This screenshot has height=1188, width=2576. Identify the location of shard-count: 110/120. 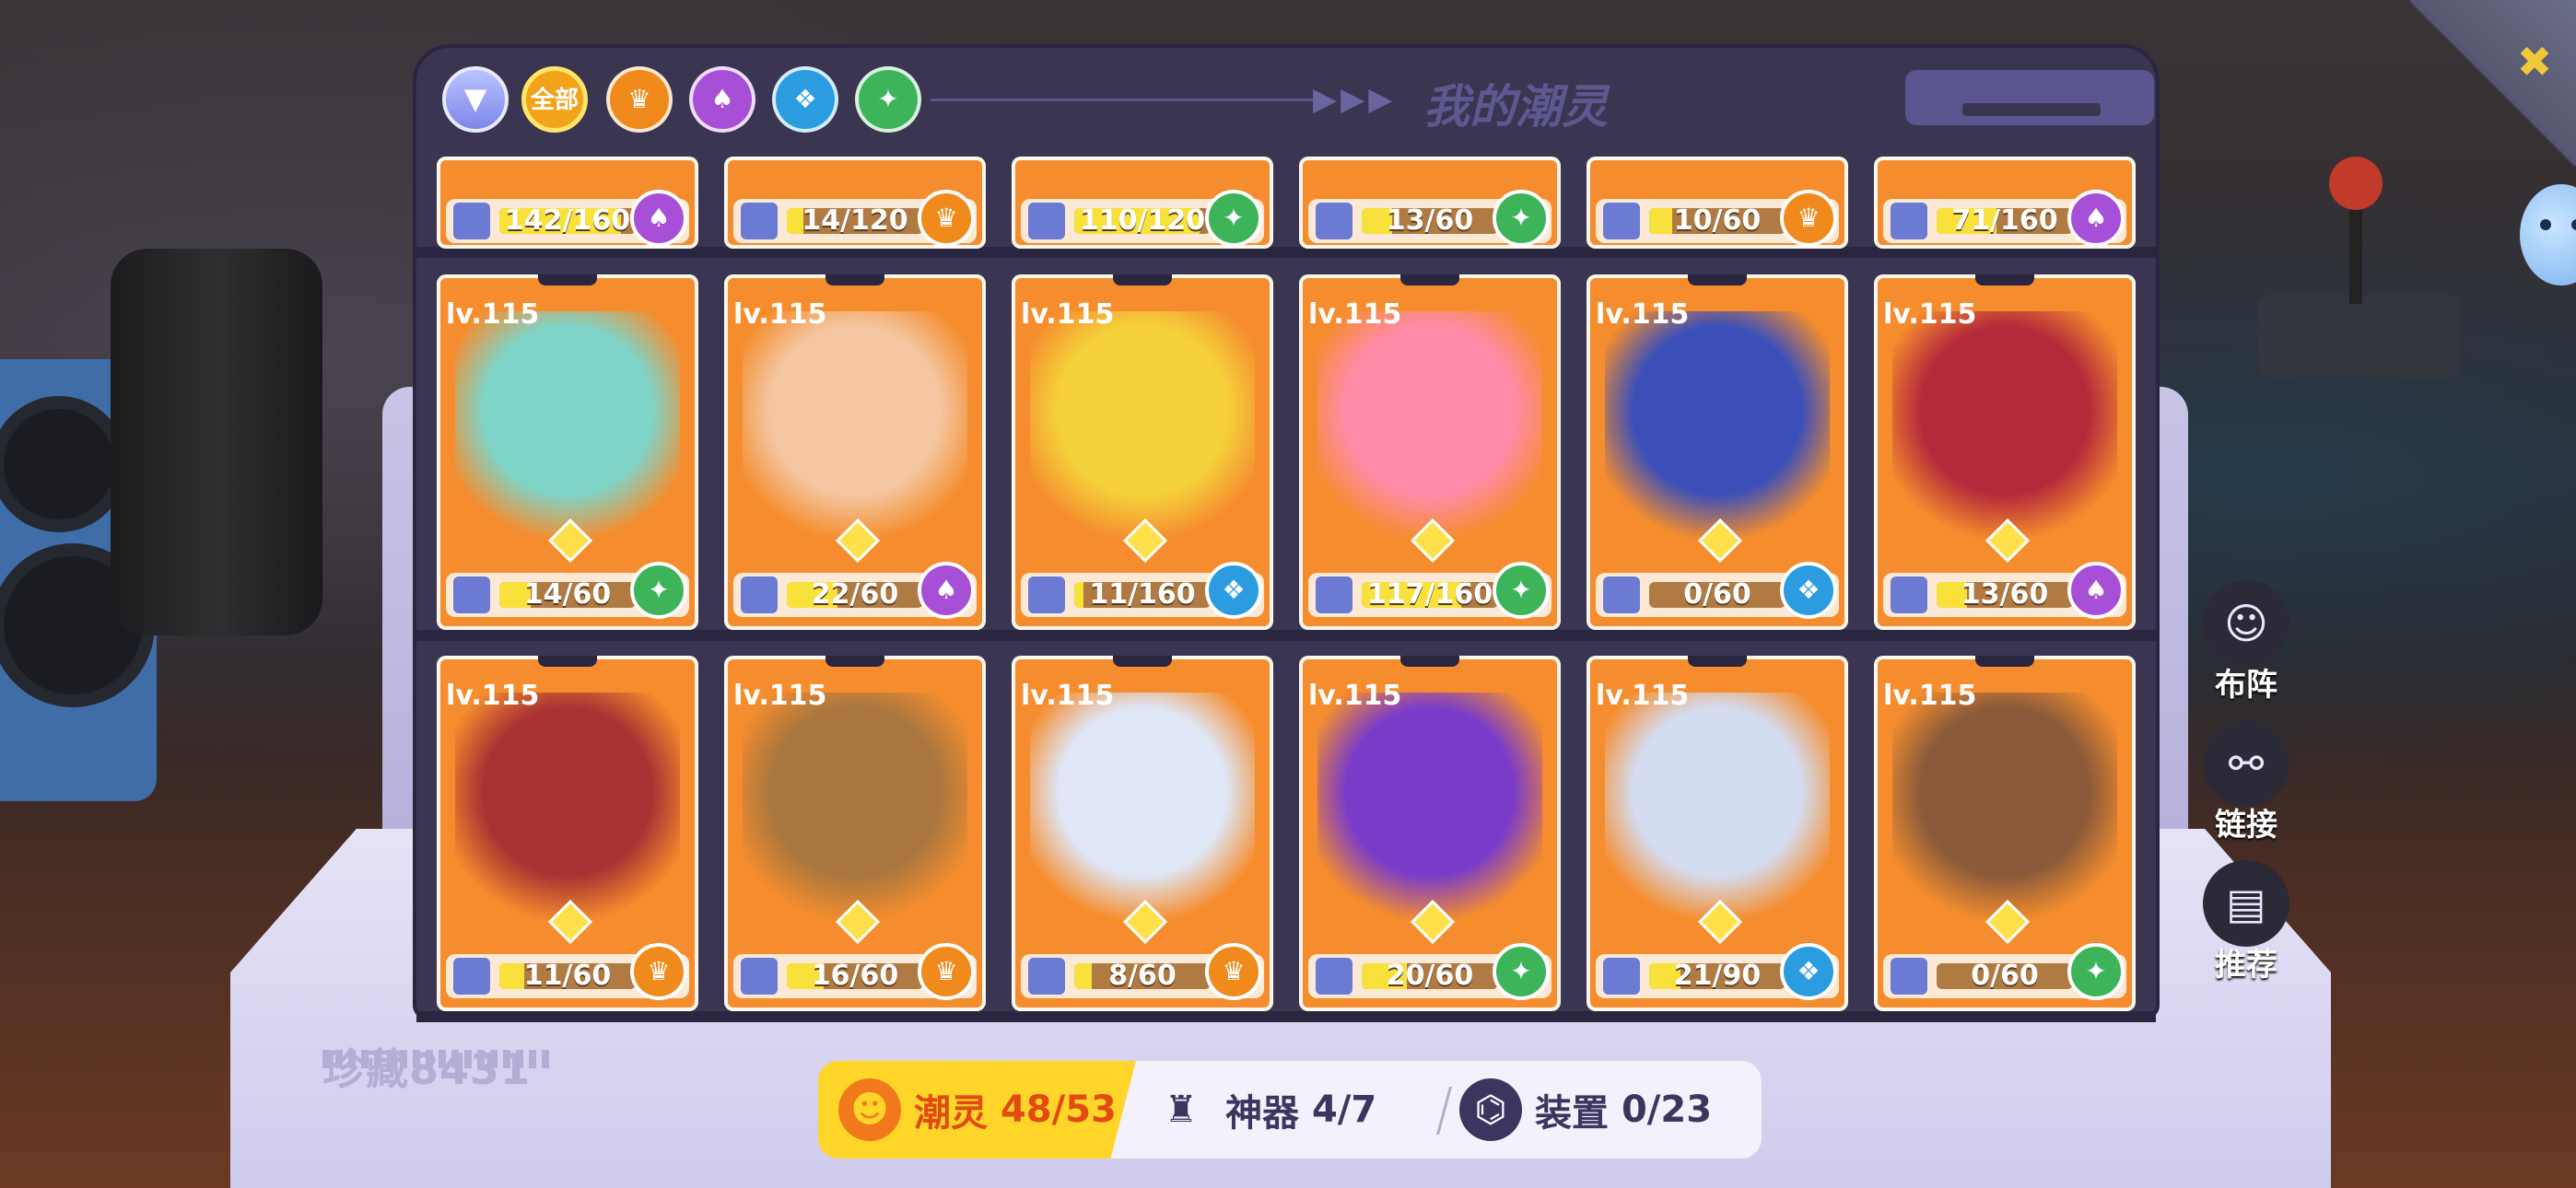
(1142, 220).